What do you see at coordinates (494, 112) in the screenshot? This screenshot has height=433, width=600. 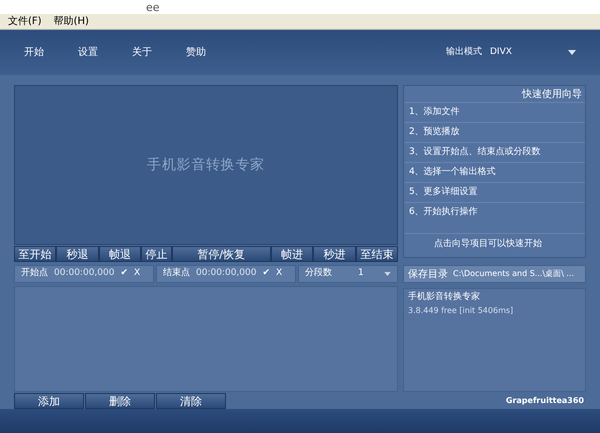 I see `wizard-step: 1、添加文件` at bounding box center [494, 112].